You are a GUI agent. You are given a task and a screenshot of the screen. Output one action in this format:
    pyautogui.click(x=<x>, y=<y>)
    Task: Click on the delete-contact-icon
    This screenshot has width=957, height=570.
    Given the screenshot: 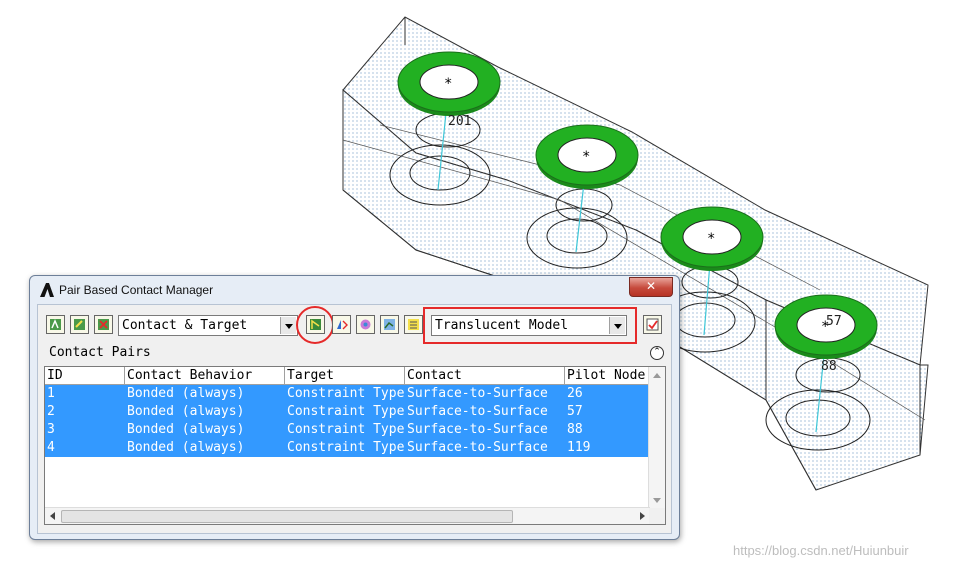 What is the action you would take?
    pyautogui.click(x=103, y=324)
    